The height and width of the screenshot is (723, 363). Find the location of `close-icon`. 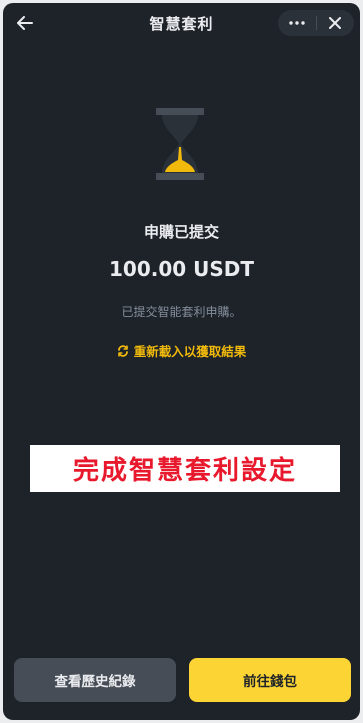

close-icon is located at coordinates (335, 23).